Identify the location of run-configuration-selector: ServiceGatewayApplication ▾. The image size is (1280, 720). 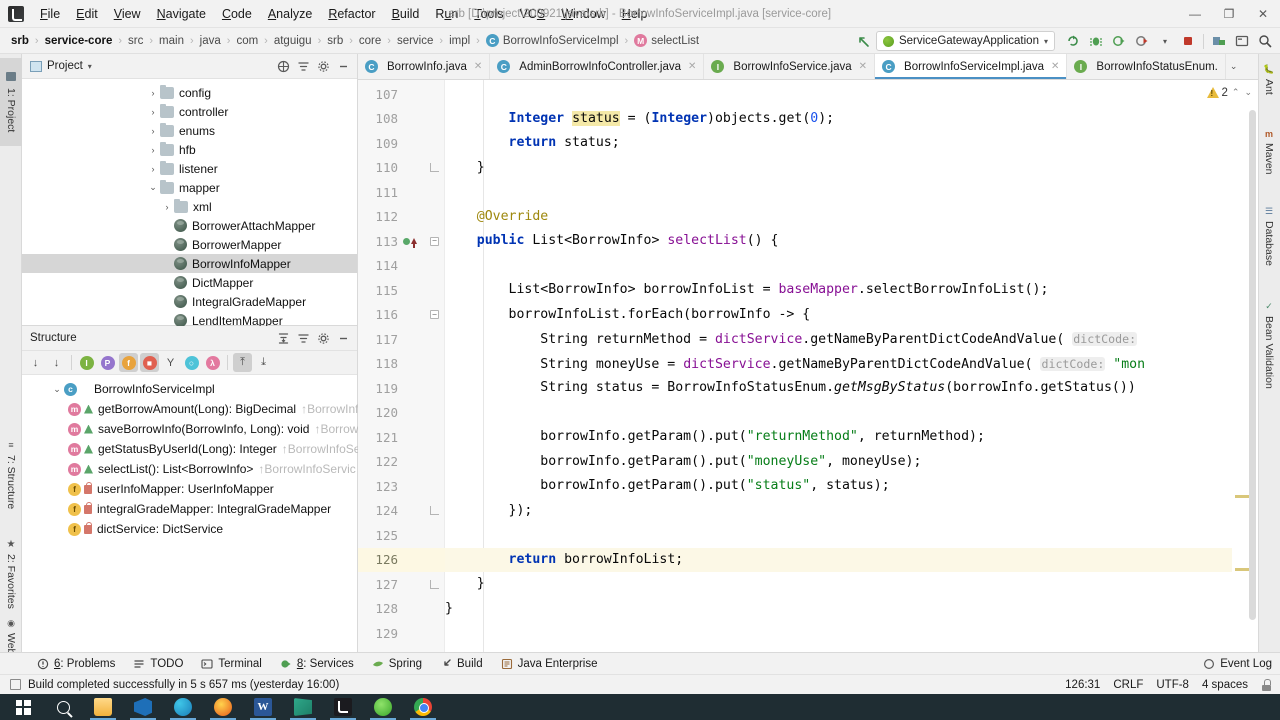
(965, 41).